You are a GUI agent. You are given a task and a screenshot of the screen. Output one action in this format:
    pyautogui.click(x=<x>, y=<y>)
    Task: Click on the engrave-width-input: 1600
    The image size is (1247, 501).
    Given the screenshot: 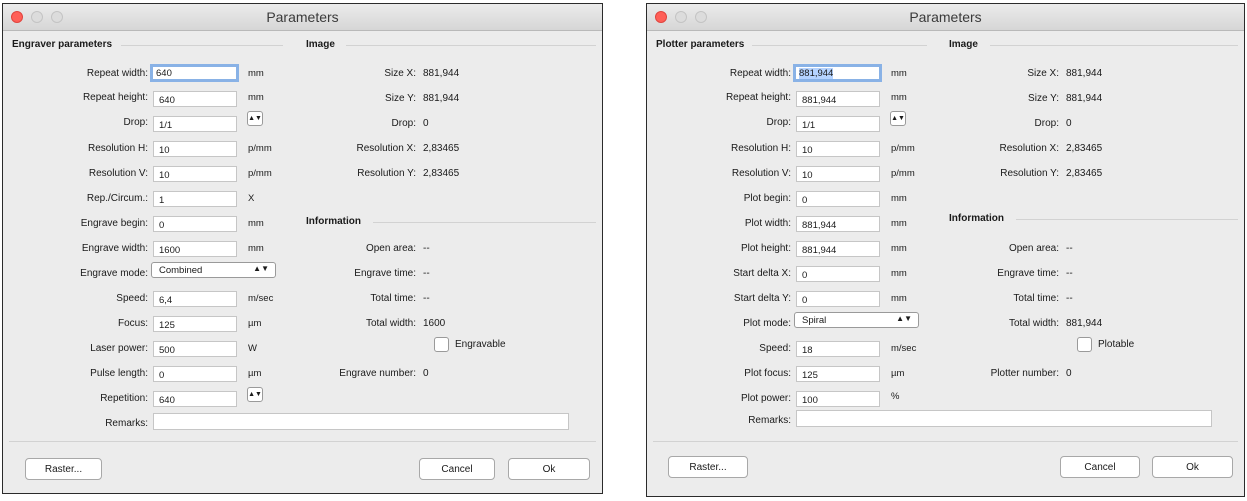 What is the action you would take?
    pyautogui.click(x=195, y=249)
    